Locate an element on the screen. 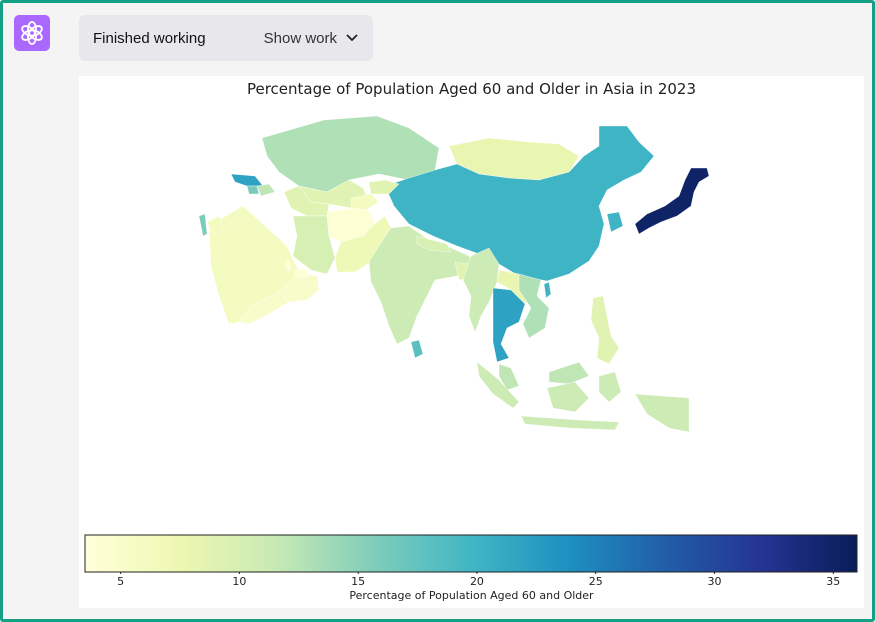 Image resolution: width=875 pixels, height=622 pixels. region-south-korea is located at coordinates (615, 222).